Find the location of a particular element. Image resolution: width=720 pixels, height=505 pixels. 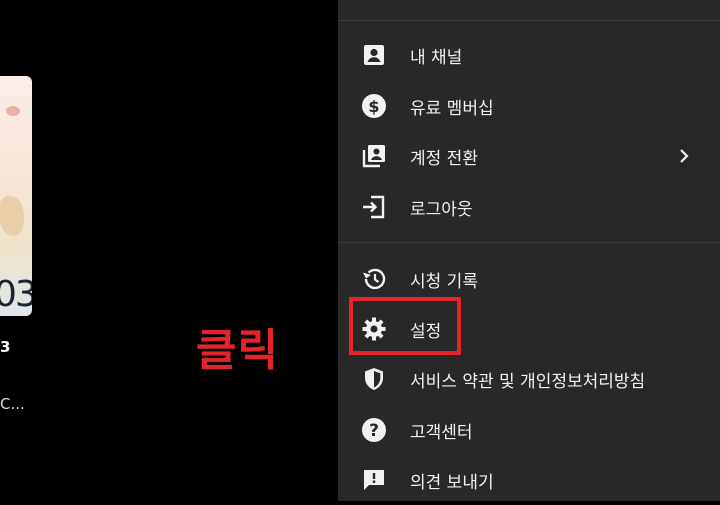

menu-item-label: 계정 전환 is located at coordinates (444, 158).